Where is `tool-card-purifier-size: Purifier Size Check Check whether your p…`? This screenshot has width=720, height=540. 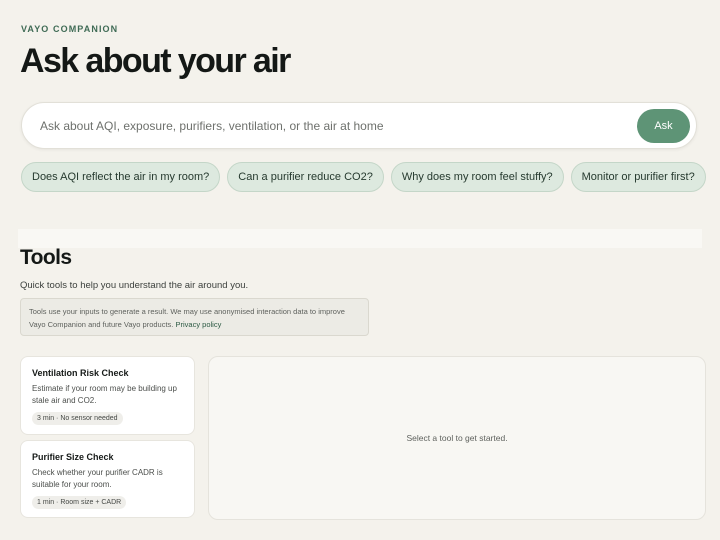 tool-card-purifier-size: Purifier Size Check Check whether your p… is located at coordinates (107, 479).